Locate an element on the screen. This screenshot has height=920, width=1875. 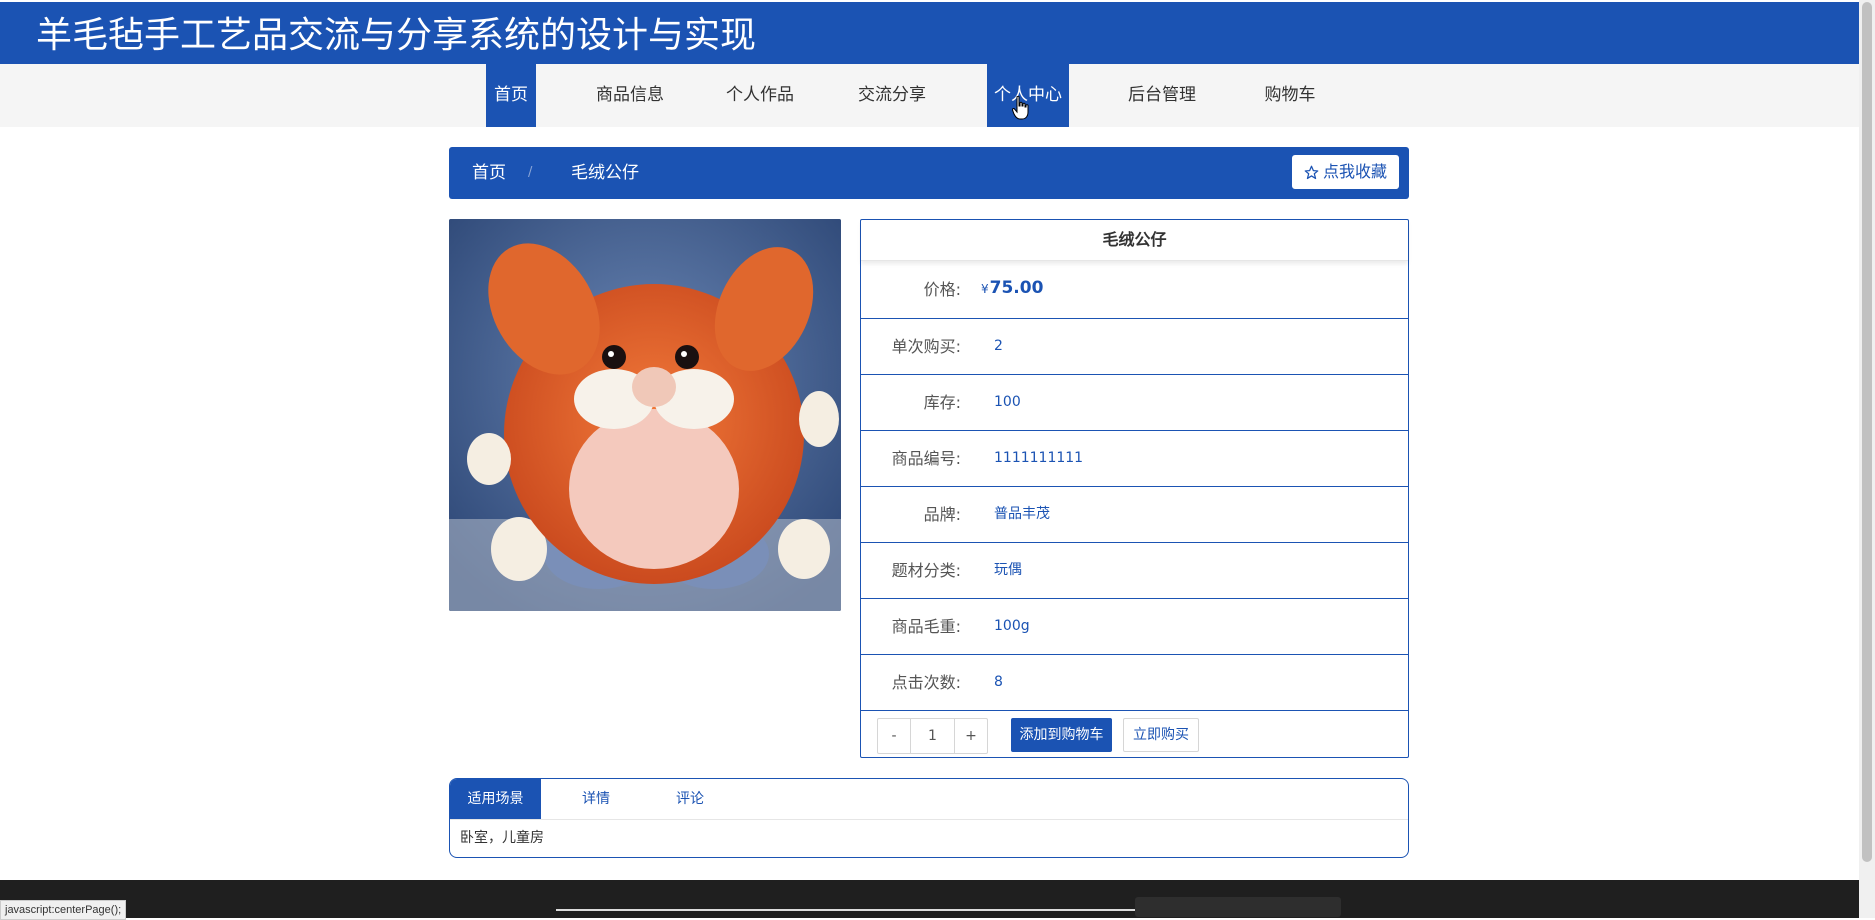
main-nav: 首页 商品信息 个人作品 交流分享 个人中心 后台管理 购物车 is located at coordinates (929, 95).